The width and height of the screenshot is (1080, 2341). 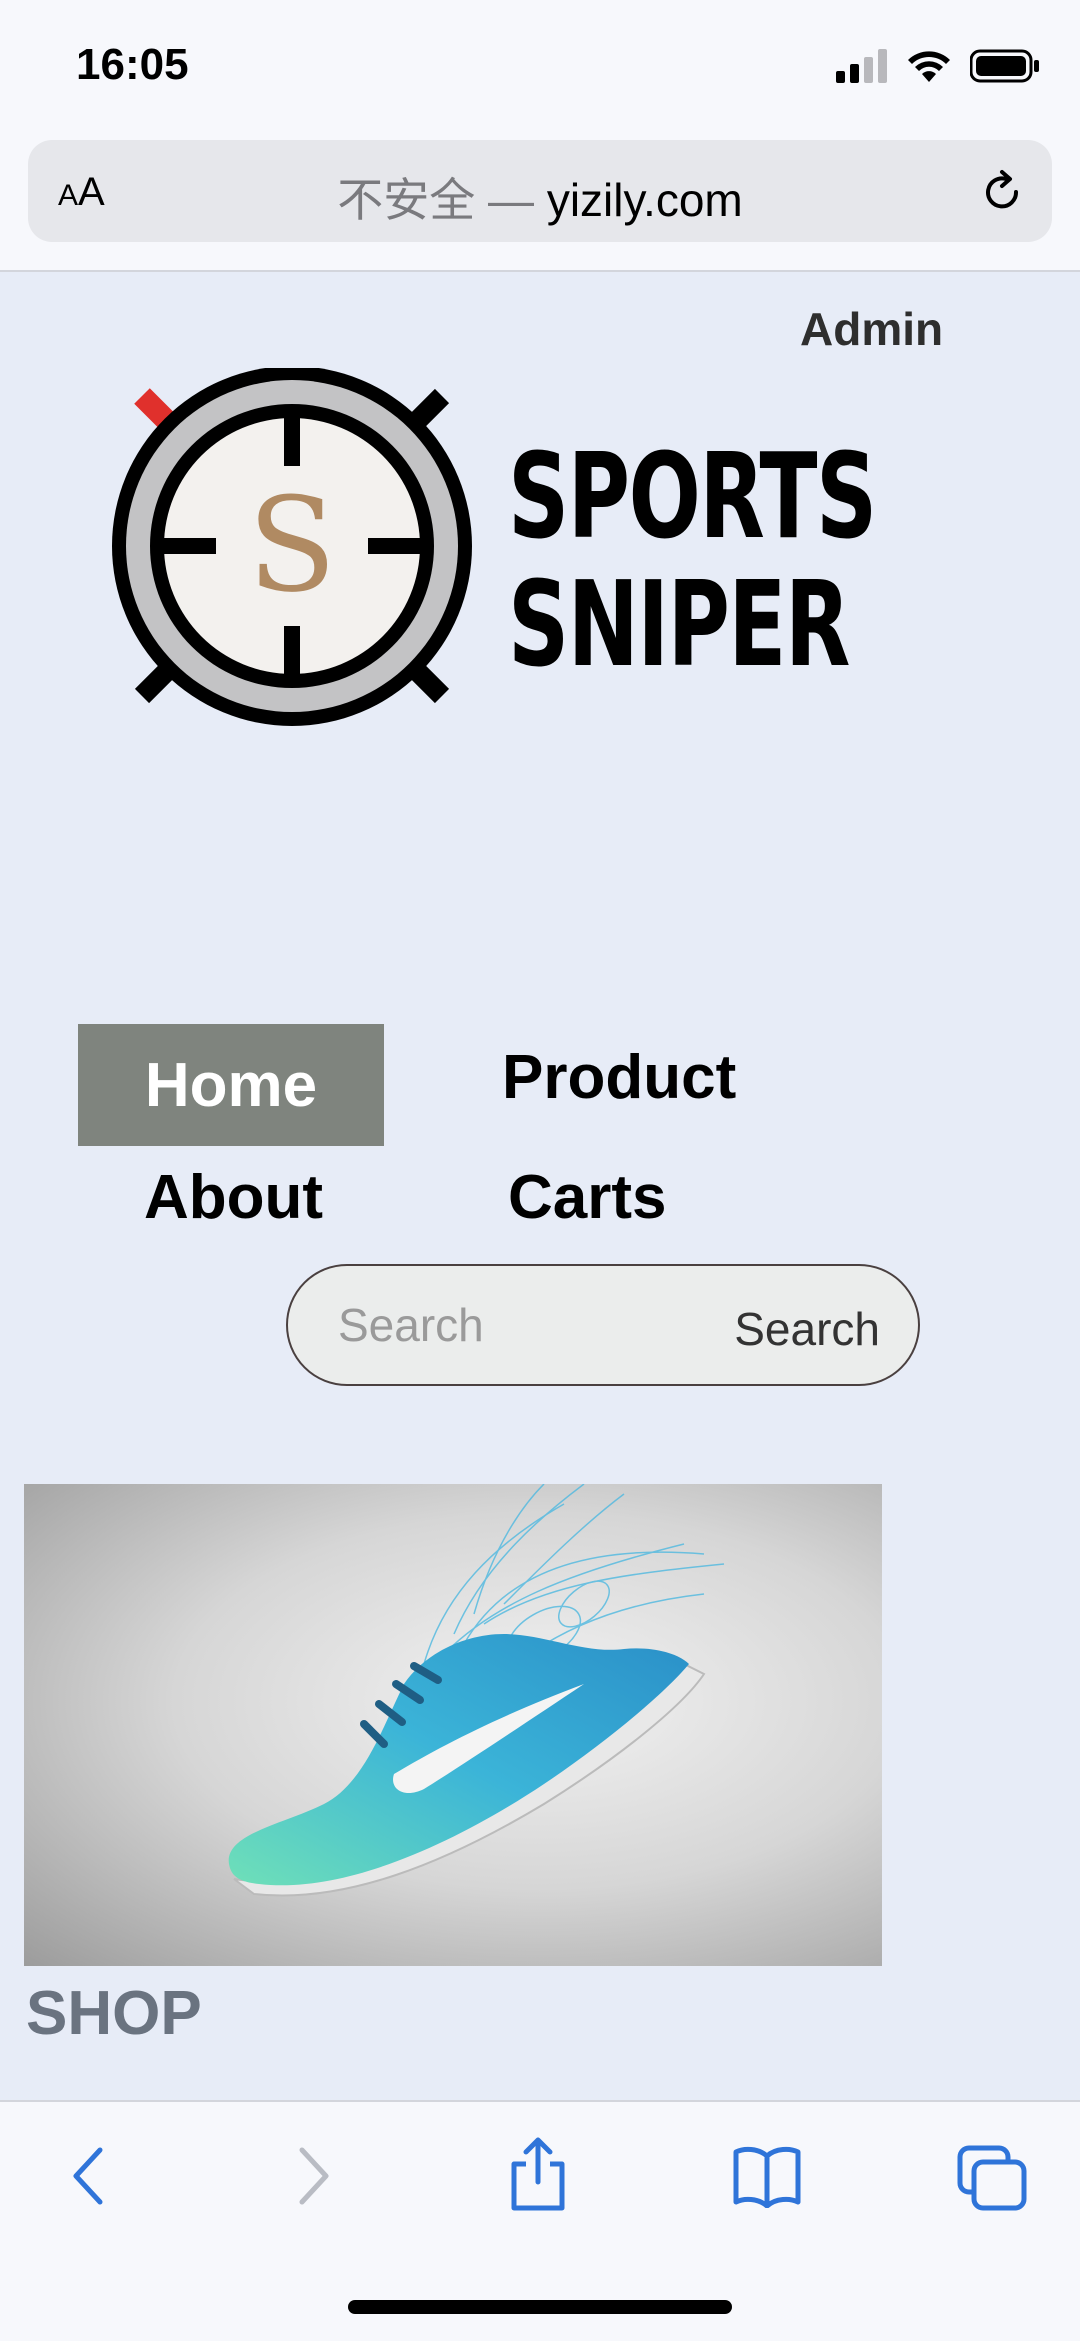 What do you see at coordinates (767, 2176) in the screenshot?
I see `bookmarks-icon` at bounding box center [767, 2176].